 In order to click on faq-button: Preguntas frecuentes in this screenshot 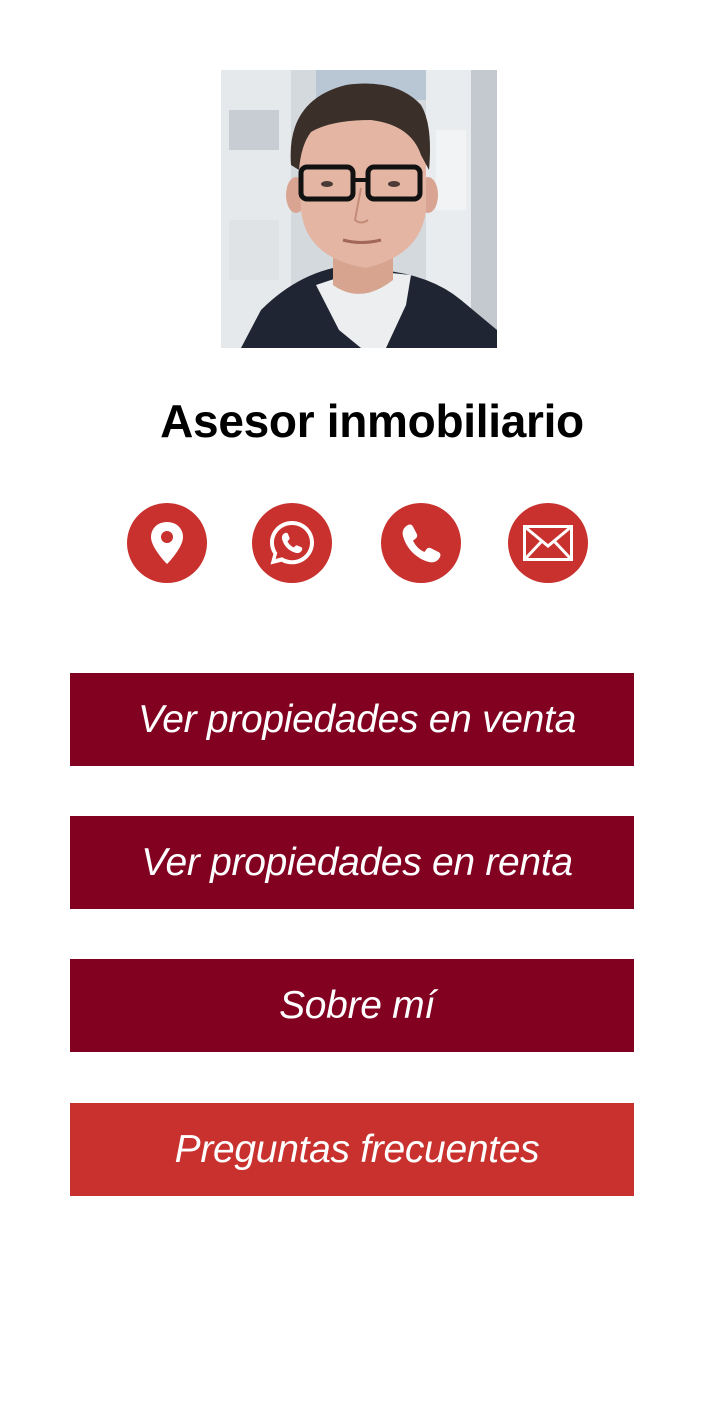, I will do `click(352, 1149)`.